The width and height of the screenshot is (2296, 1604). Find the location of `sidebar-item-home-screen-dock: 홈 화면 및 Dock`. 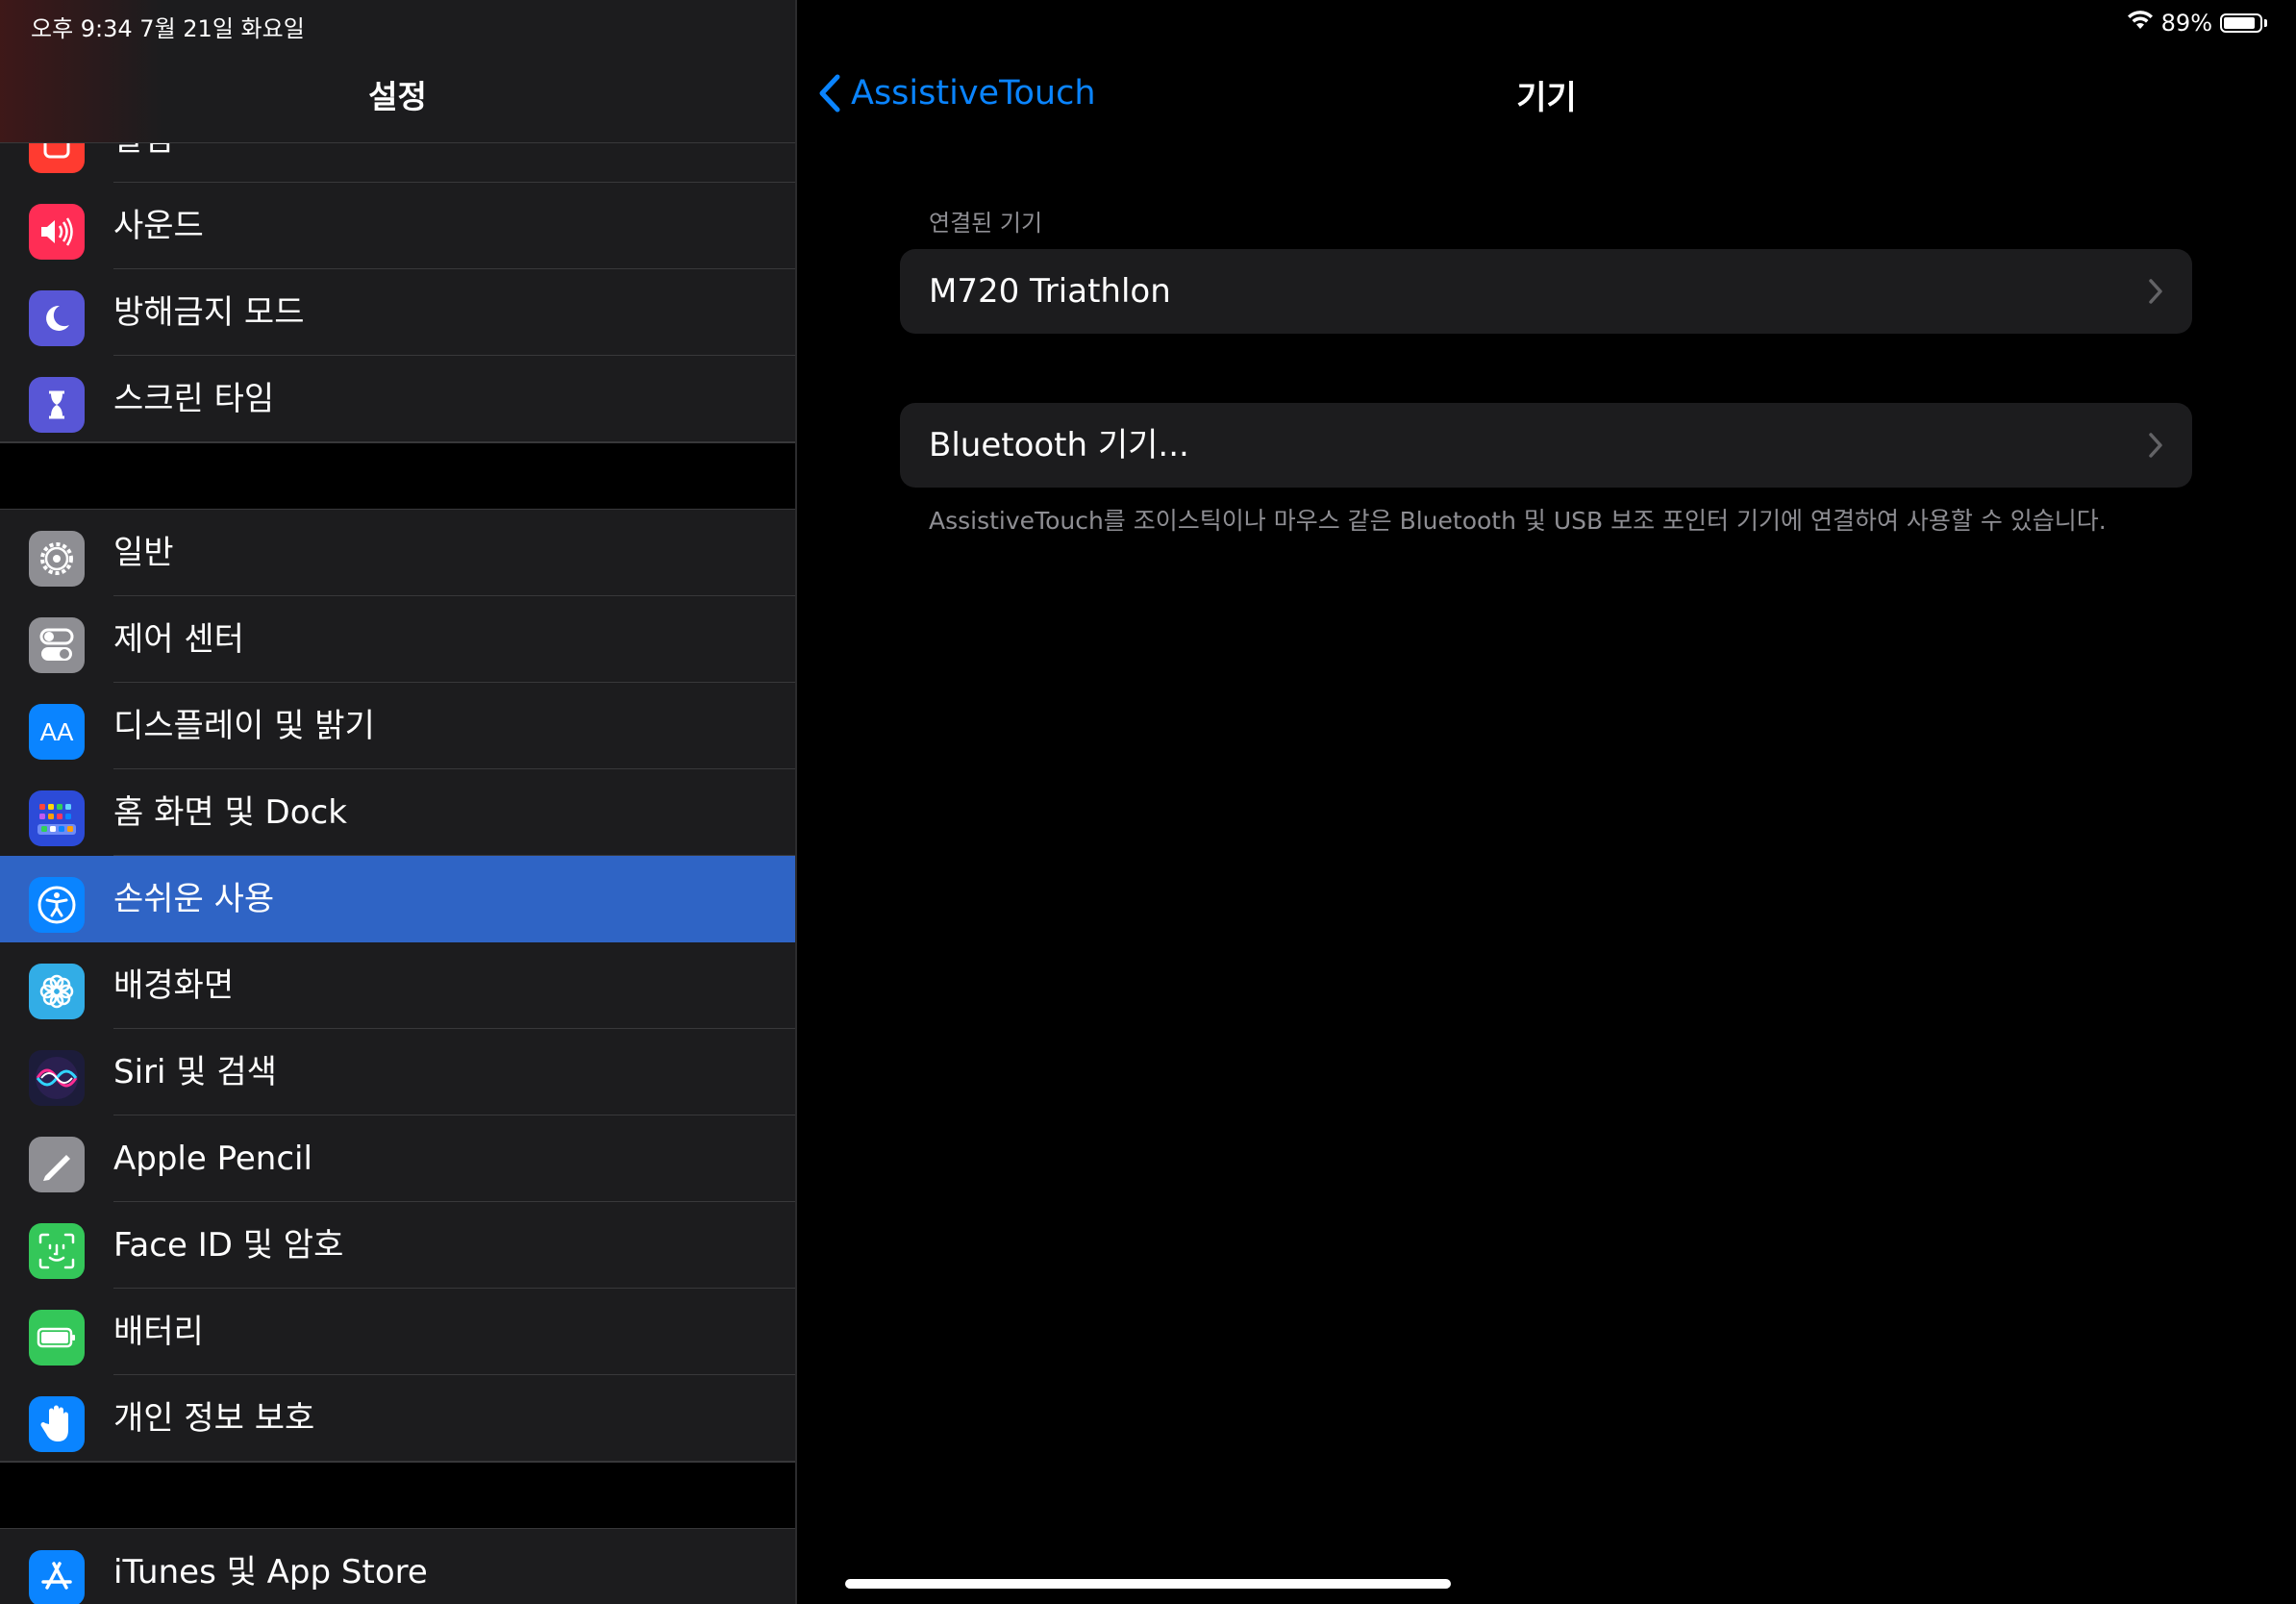

sidebar-item-home-screen-dock: 홈 화면 및 Dock is located at coordinates (397, 812).